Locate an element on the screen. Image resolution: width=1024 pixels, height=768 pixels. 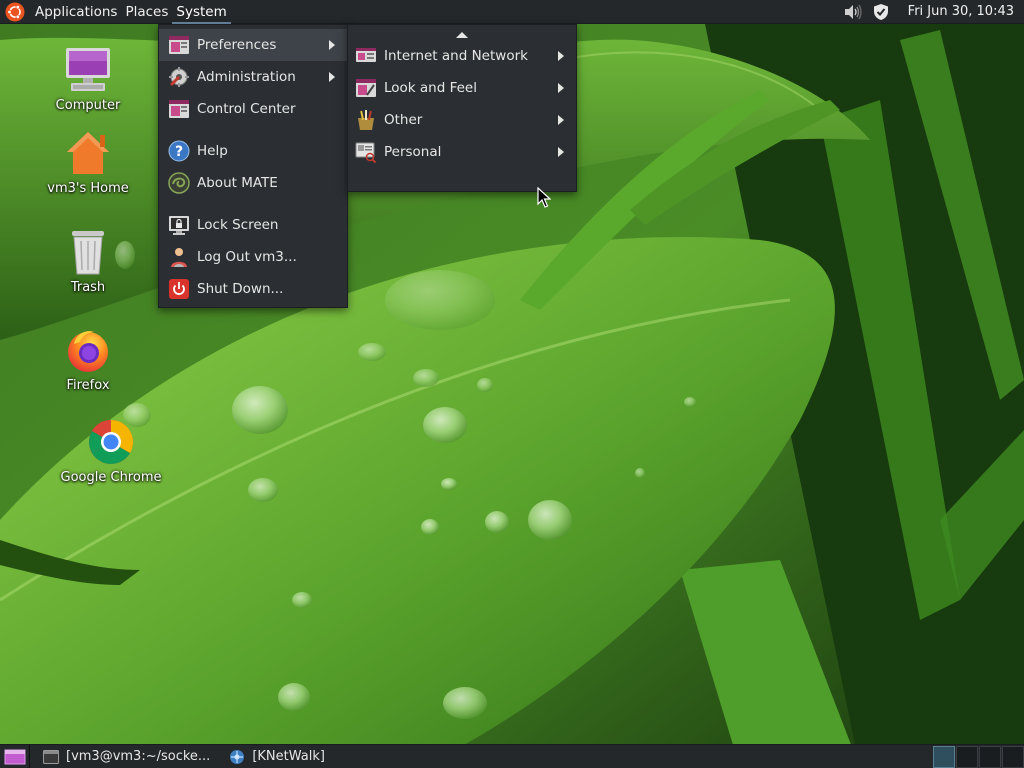
ubuntu-logo-icon is located at coordinates (15, 12).